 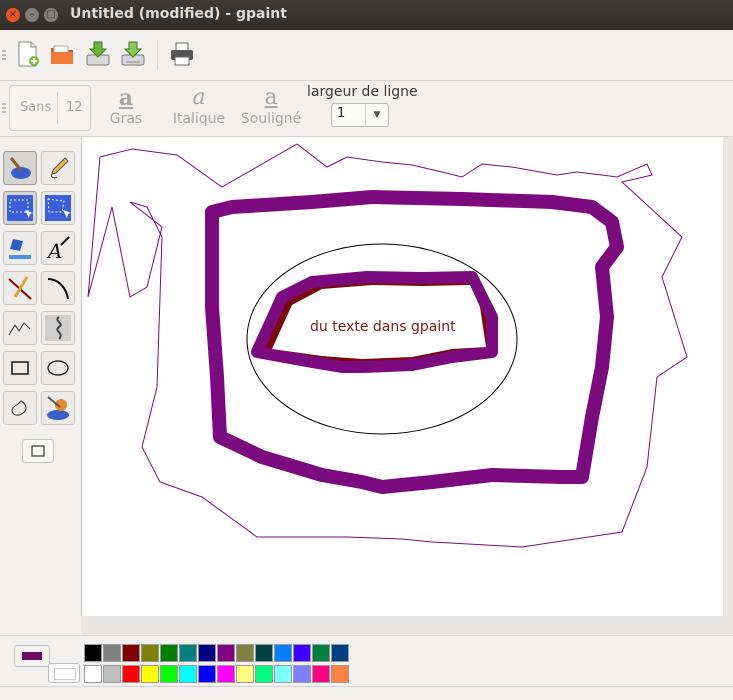 I want to click on save-button, so click(x=98, y=54).